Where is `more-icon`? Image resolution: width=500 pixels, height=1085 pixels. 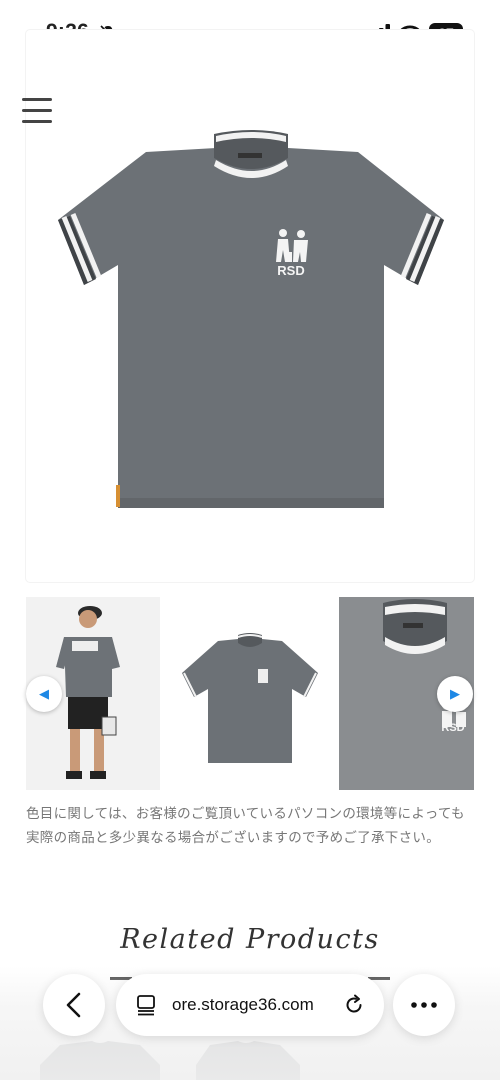 more-icon is located at coordinates (424, 1005).